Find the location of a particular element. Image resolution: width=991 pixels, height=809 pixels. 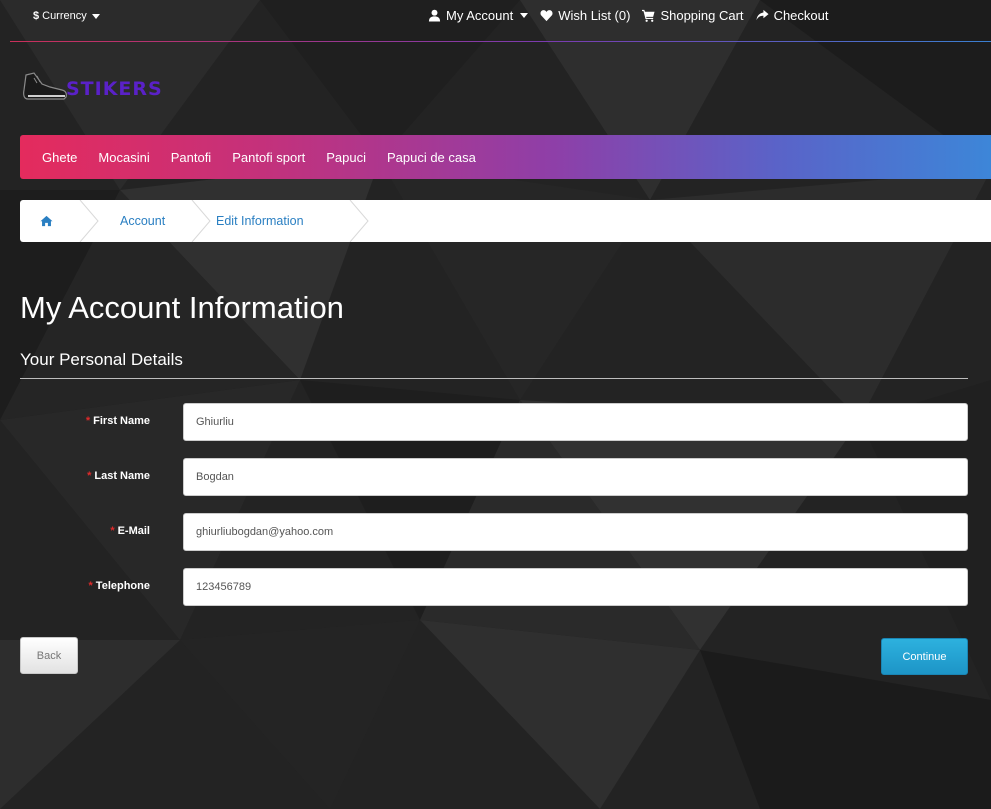

nav-item-papuci: Papuci is located at coordinates (346, 157).